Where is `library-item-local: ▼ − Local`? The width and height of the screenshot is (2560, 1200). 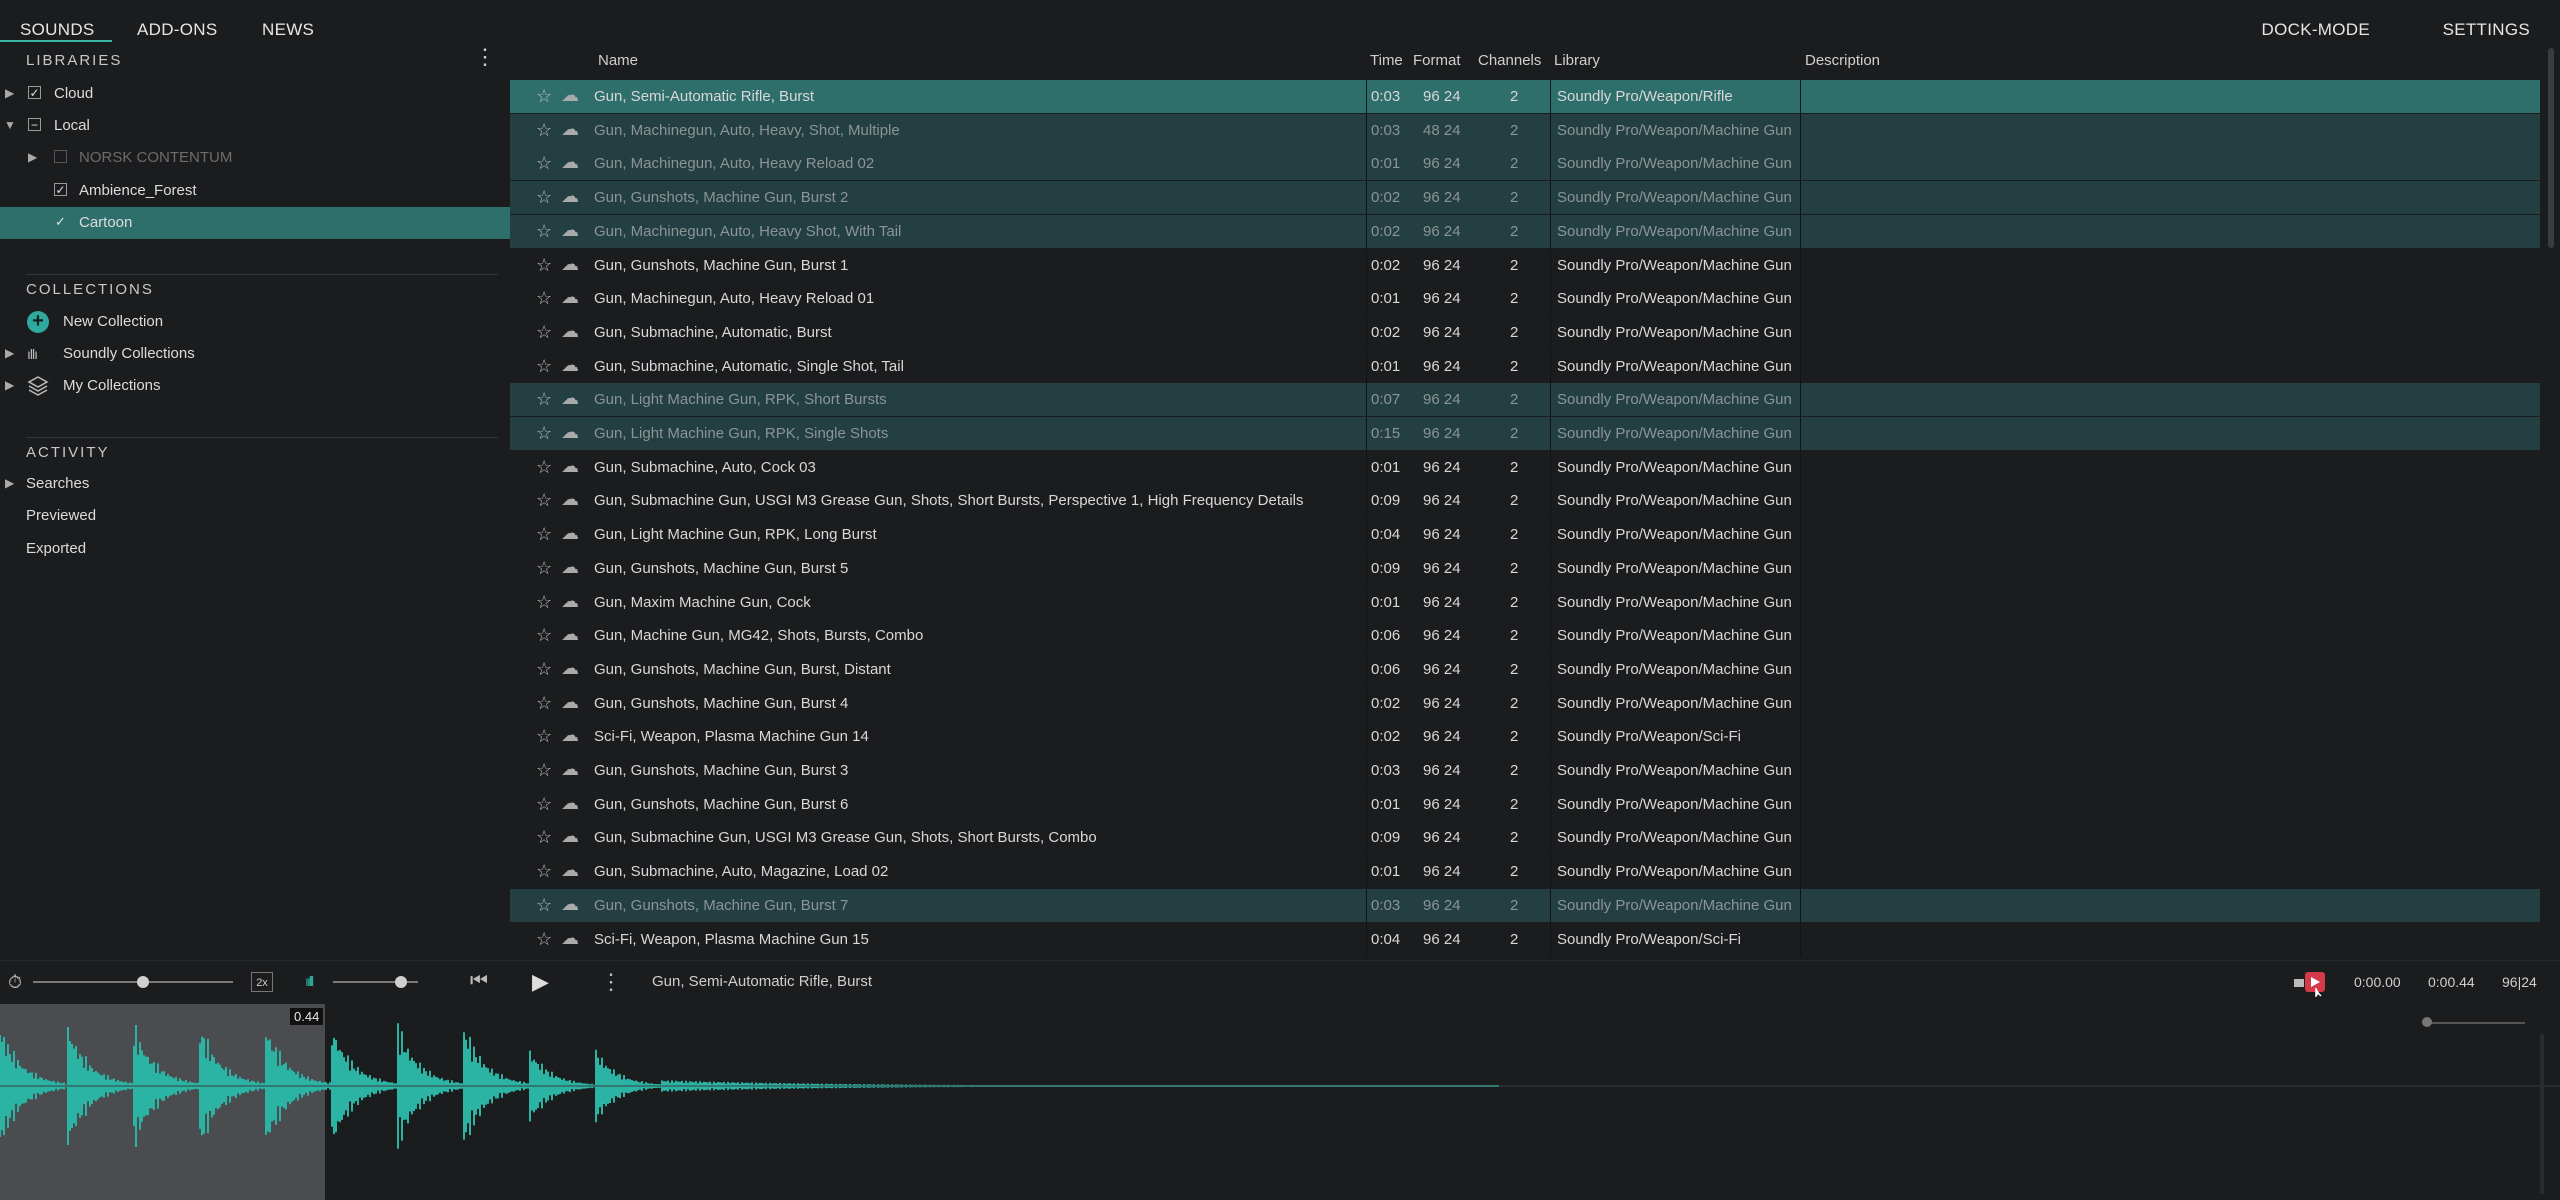 library-item-local: ▼ − Local is located at coordinates (255, 126).